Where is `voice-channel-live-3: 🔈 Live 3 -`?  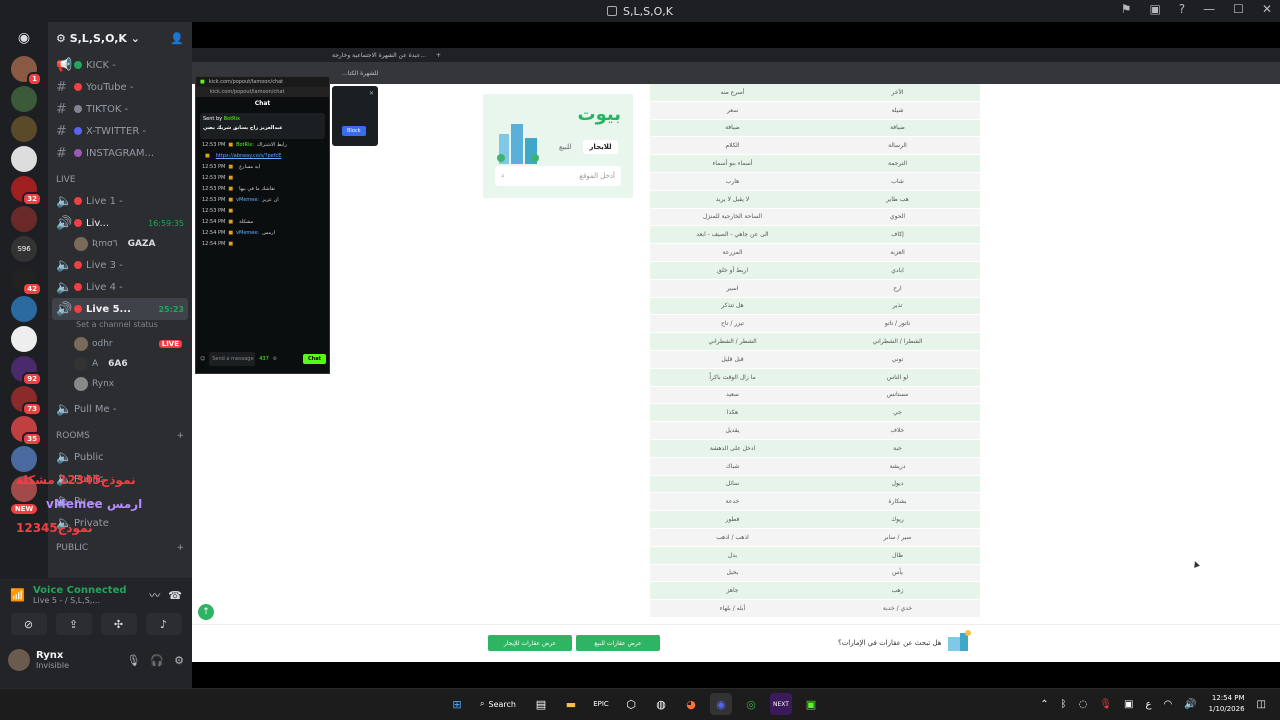
voice-channel-live-3: 🔈 Live 3 - is located at coordinates (120, 265).